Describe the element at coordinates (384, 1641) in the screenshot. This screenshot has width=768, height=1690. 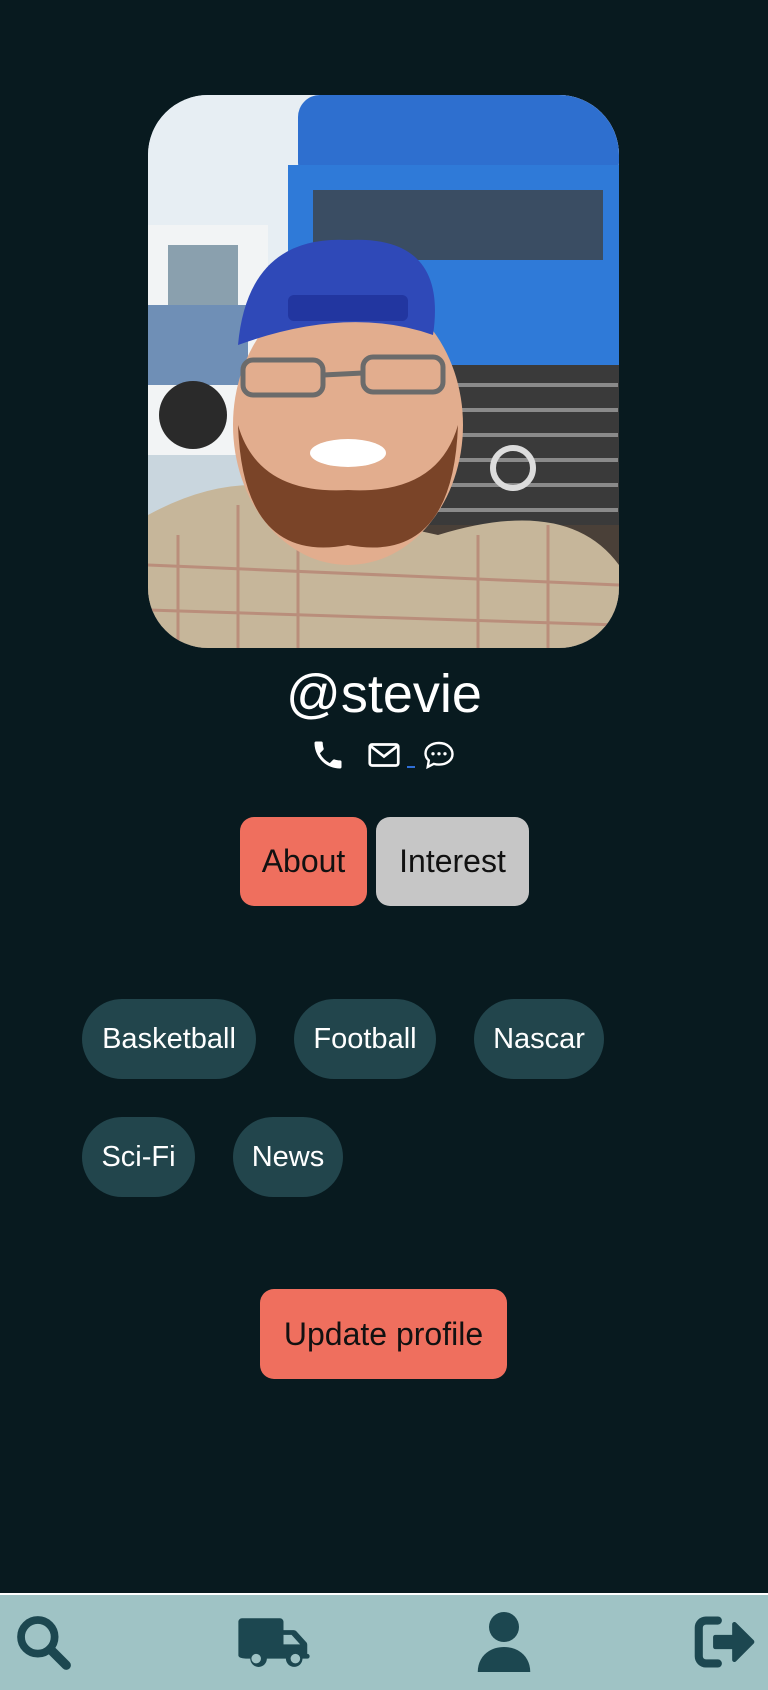
I see `bottom-nav` at that location.